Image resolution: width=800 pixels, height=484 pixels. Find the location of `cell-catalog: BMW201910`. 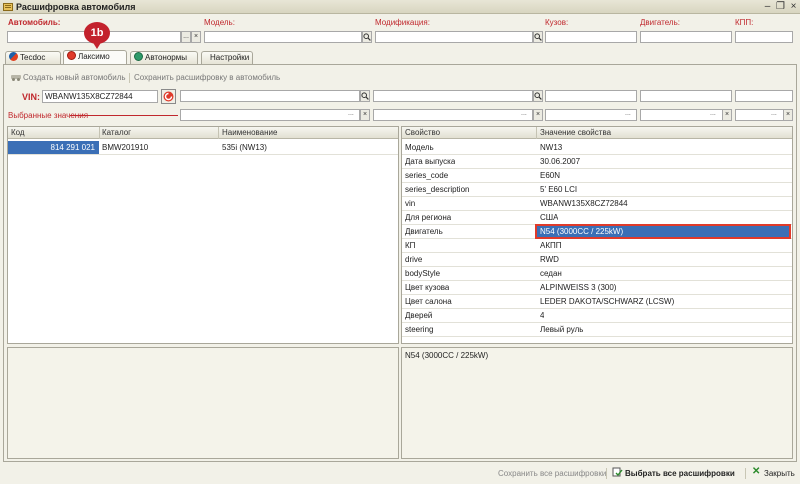

cell-catalog: BMW201910 is located at coordinates (125, 147).